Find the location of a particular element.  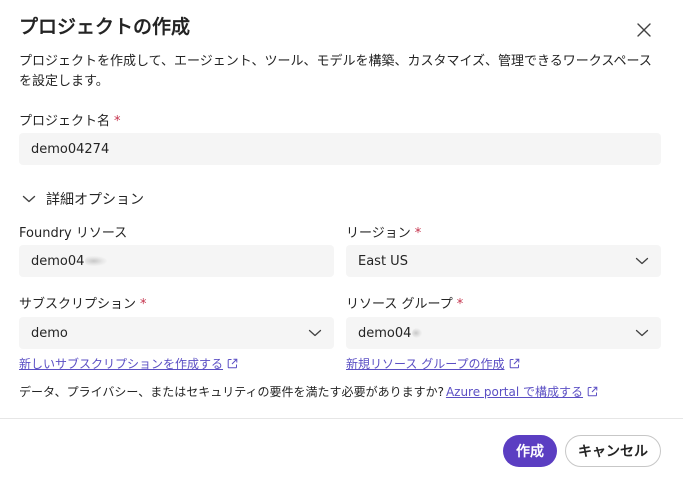

subscription-dropdown: demo is located at coordinates (176, 333).